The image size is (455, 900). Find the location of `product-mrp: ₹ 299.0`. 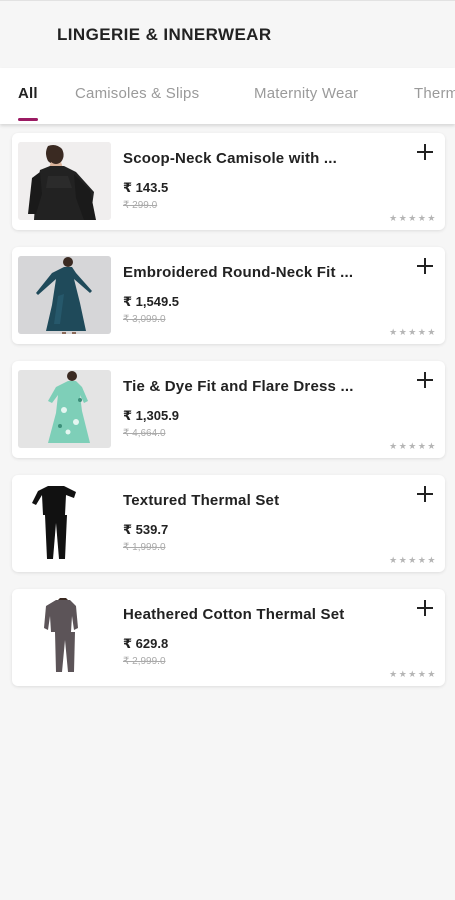

product-mrp: ₹ 299.0 is located at coordinates (140, 205).